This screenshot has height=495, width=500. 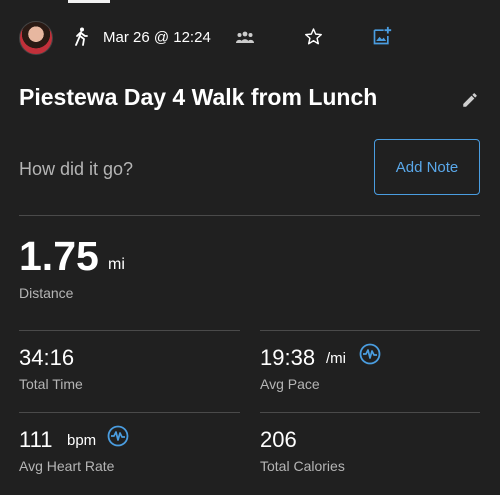 I want to click on avg-heart-rate-label: Avg Heart Rate, so click(x=67, y=466).